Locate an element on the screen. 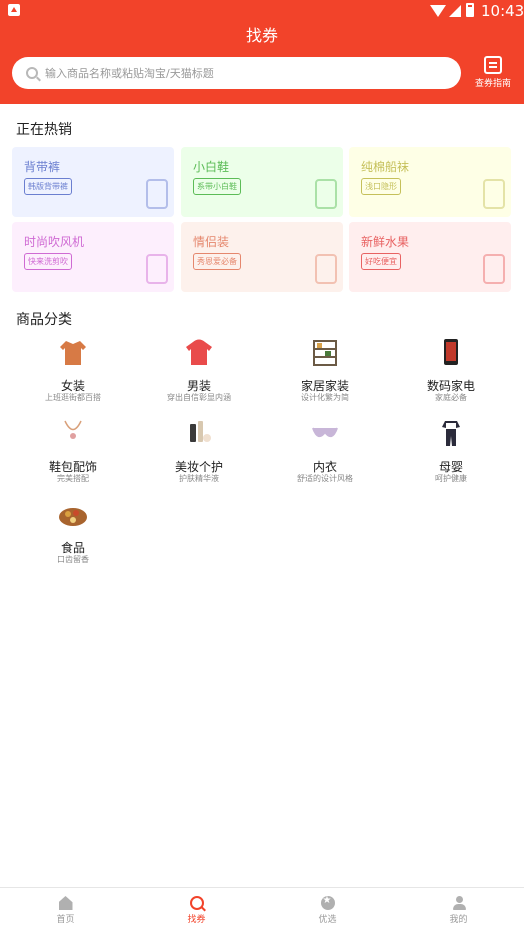 The width and height of the screenshot is (524, 932). hot-card-tag: 系带小白鞋 is located at coordinates (217, 186).